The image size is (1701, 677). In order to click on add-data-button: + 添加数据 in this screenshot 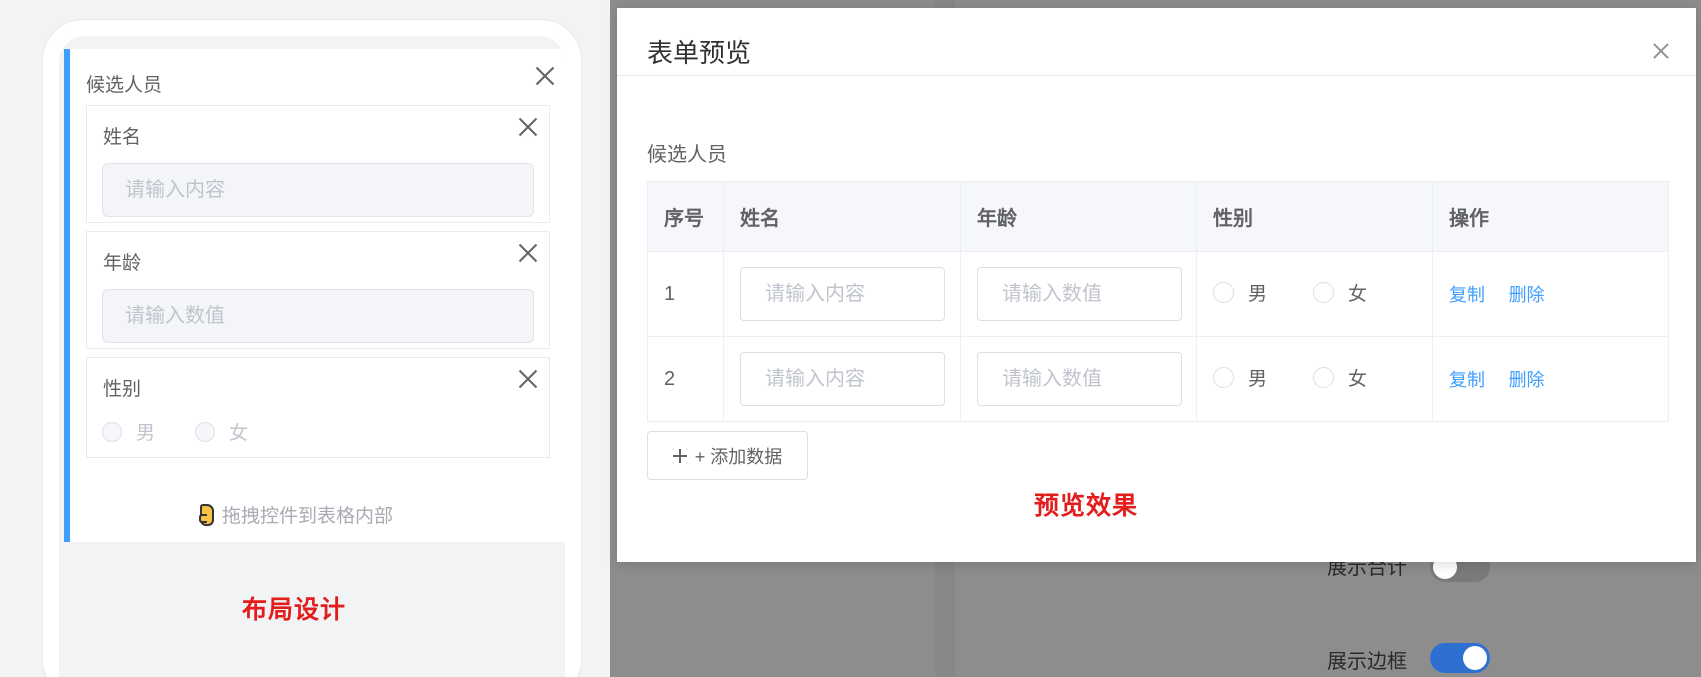, I will do `click(727, 455)`.